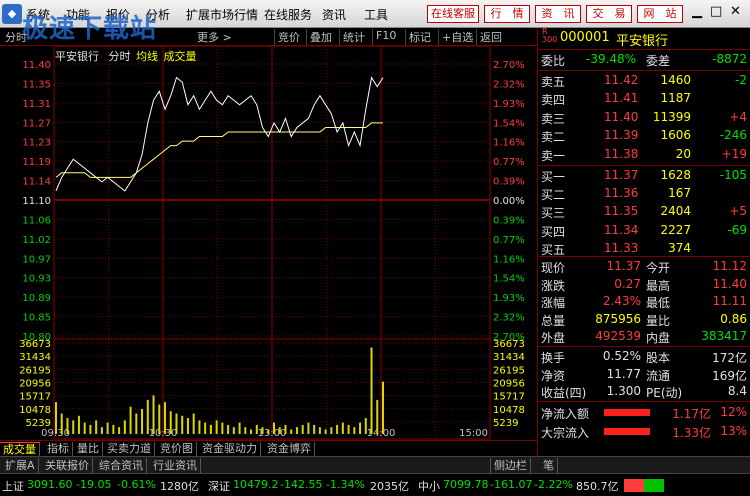 The image size is (750, 496). I want to click on minimize-icon: ▁, so click(697, 11).